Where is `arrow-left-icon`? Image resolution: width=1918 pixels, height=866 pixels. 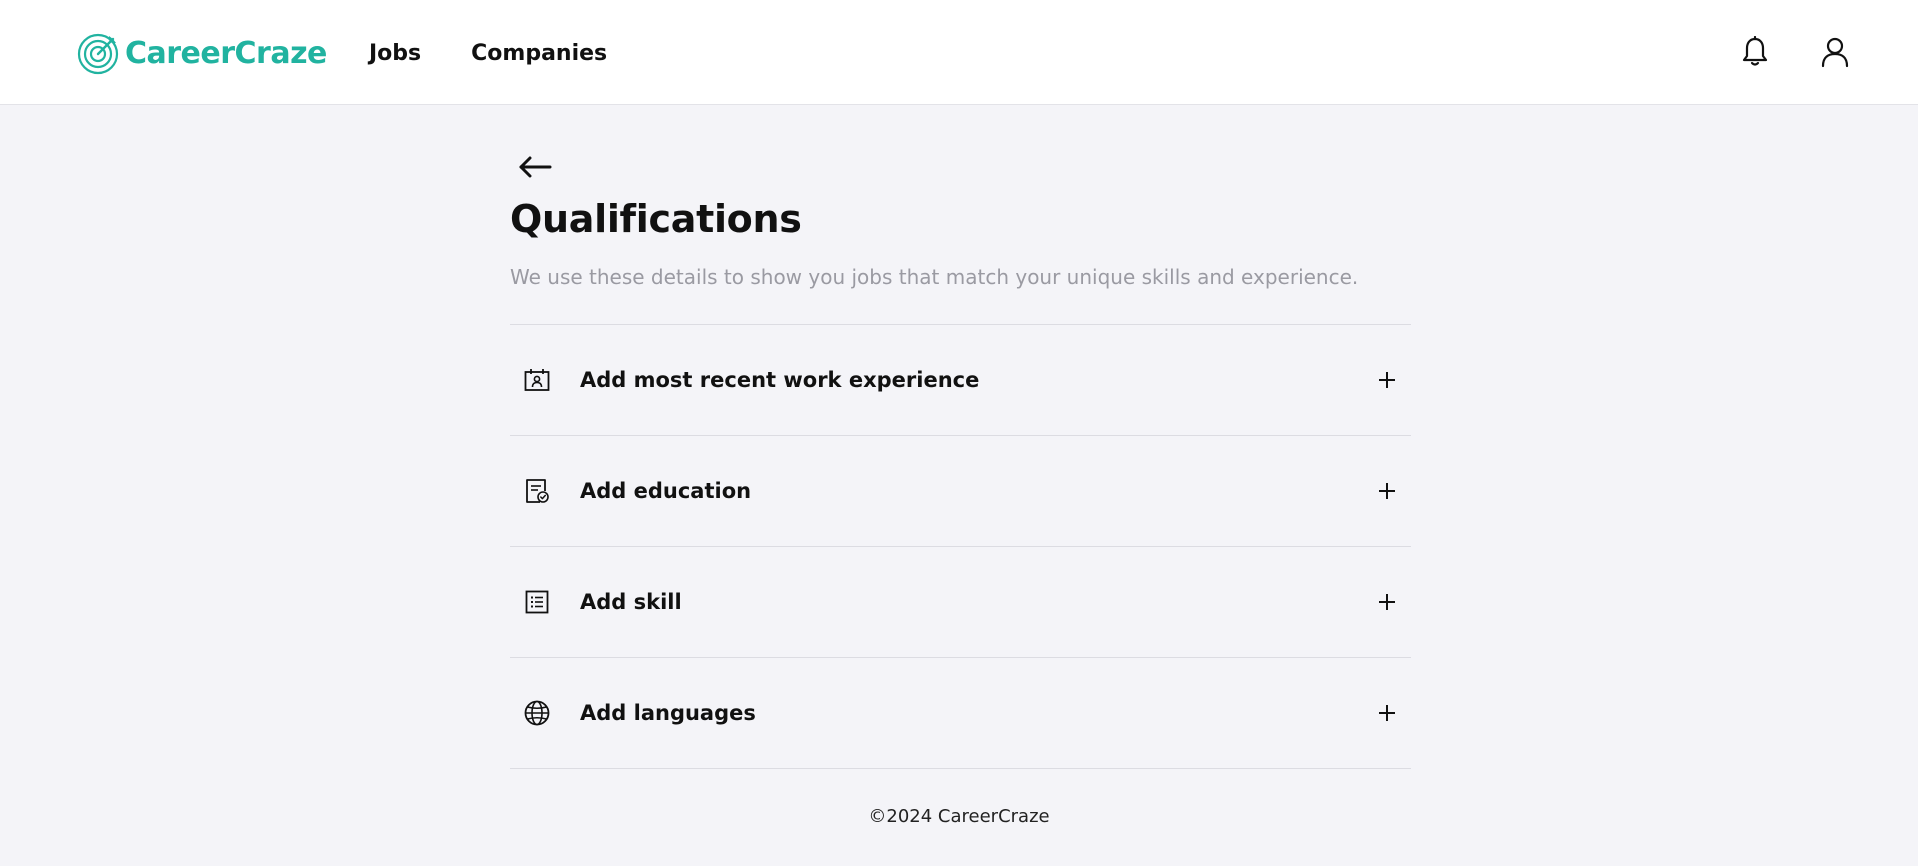
arrow-left-icon is located at coordinates (535, 167).